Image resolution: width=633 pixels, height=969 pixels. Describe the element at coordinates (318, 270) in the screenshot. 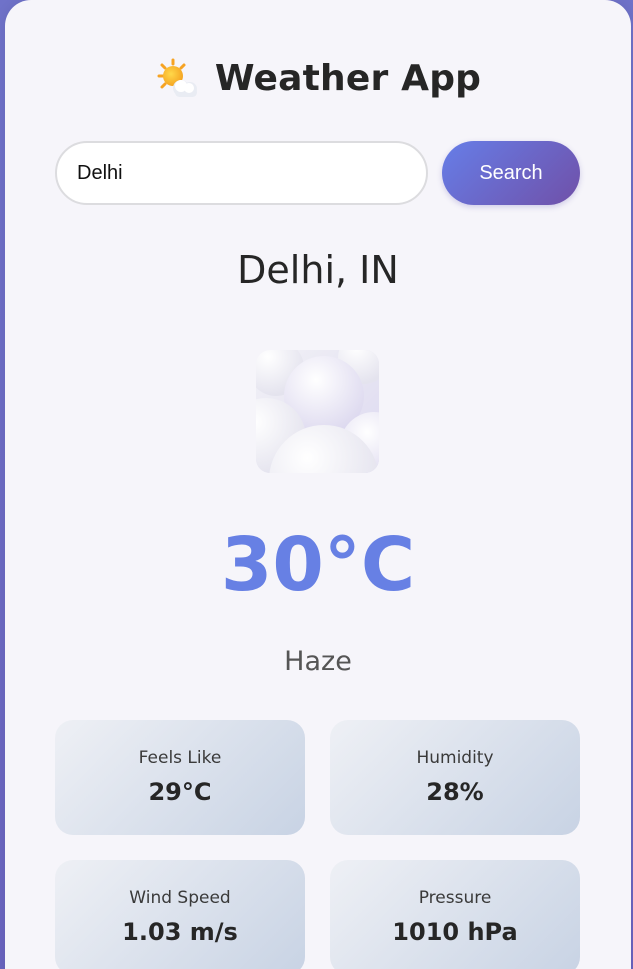

I see `location-name: Delhi, IN` at that location.